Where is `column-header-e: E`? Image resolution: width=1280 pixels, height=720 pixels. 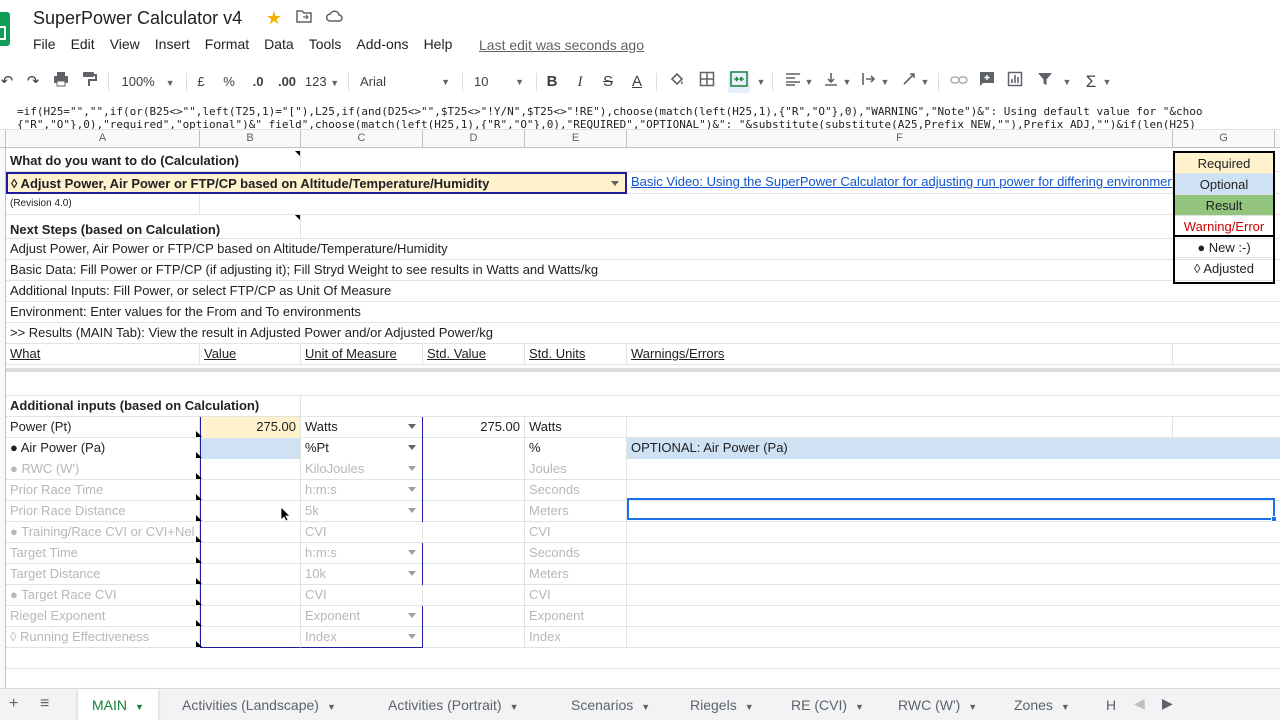
column-header-e: E is located at coordinates (576, 139).